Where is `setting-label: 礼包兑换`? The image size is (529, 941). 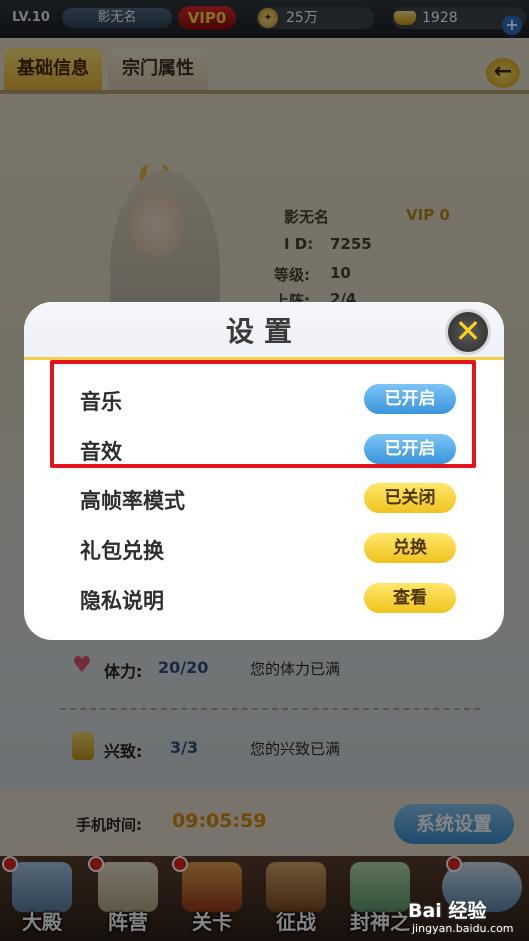
setting-label: 礼包兑换 is located at coordinates (122, 551).